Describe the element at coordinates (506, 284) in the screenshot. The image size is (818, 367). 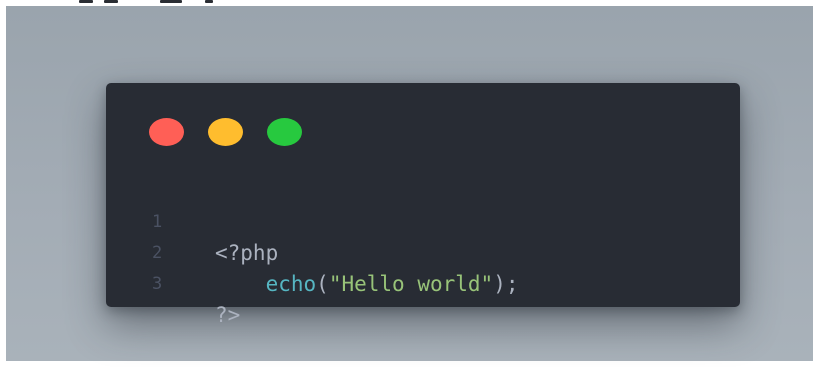
I see `paren-close: );` at that location.